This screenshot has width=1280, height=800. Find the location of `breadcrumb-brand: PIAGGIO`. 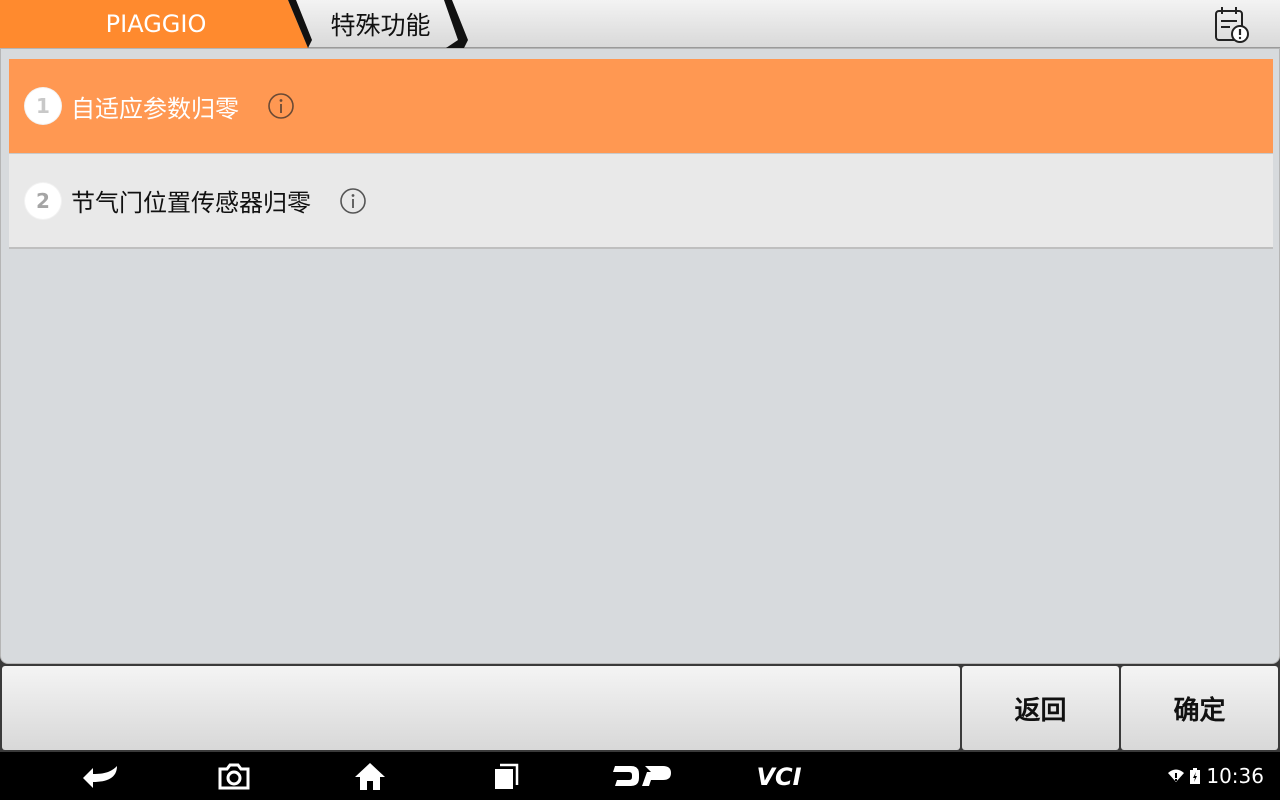

breadcrumb-brand: PIAGGIO is located at coordinates (150, 24).